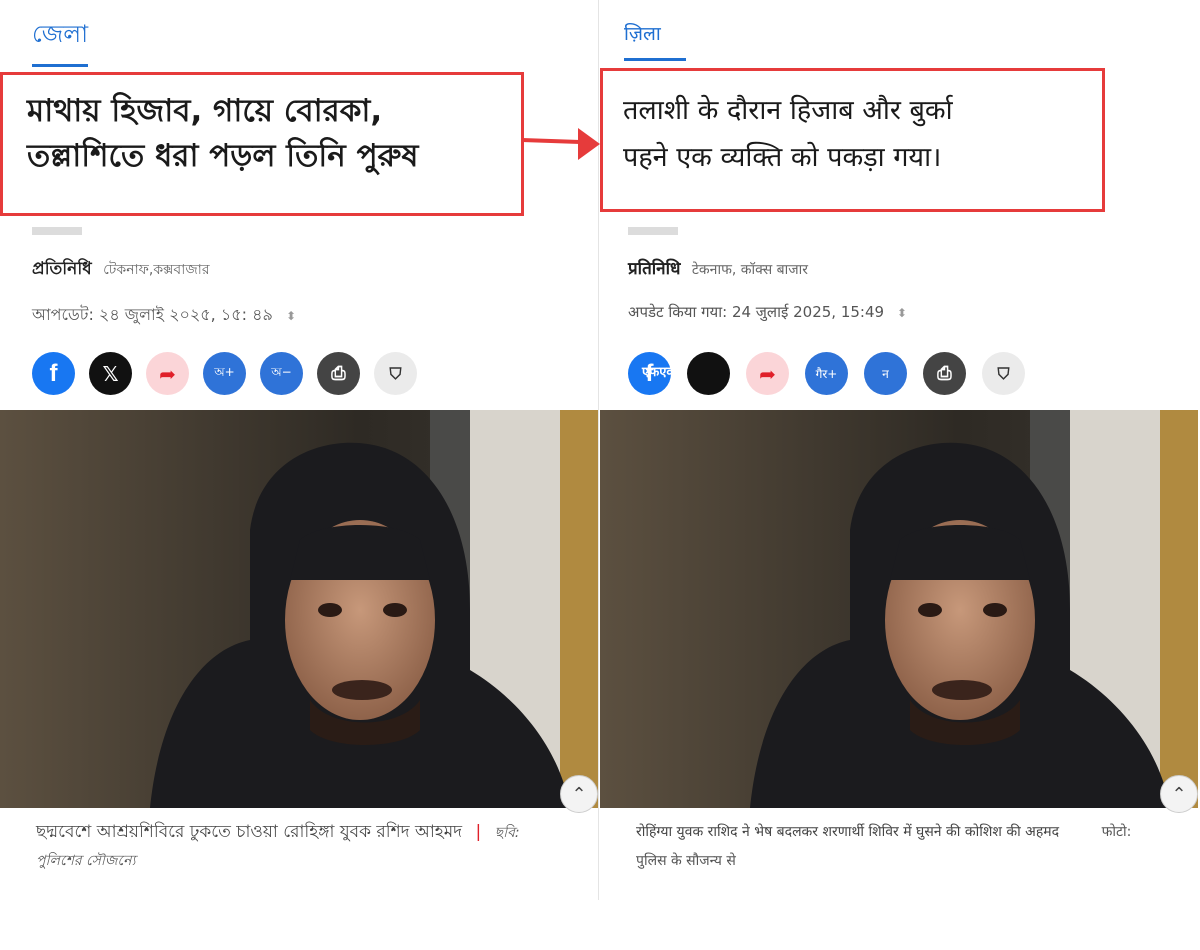  I want to click on facebook-icon: f, so click(53, 373).